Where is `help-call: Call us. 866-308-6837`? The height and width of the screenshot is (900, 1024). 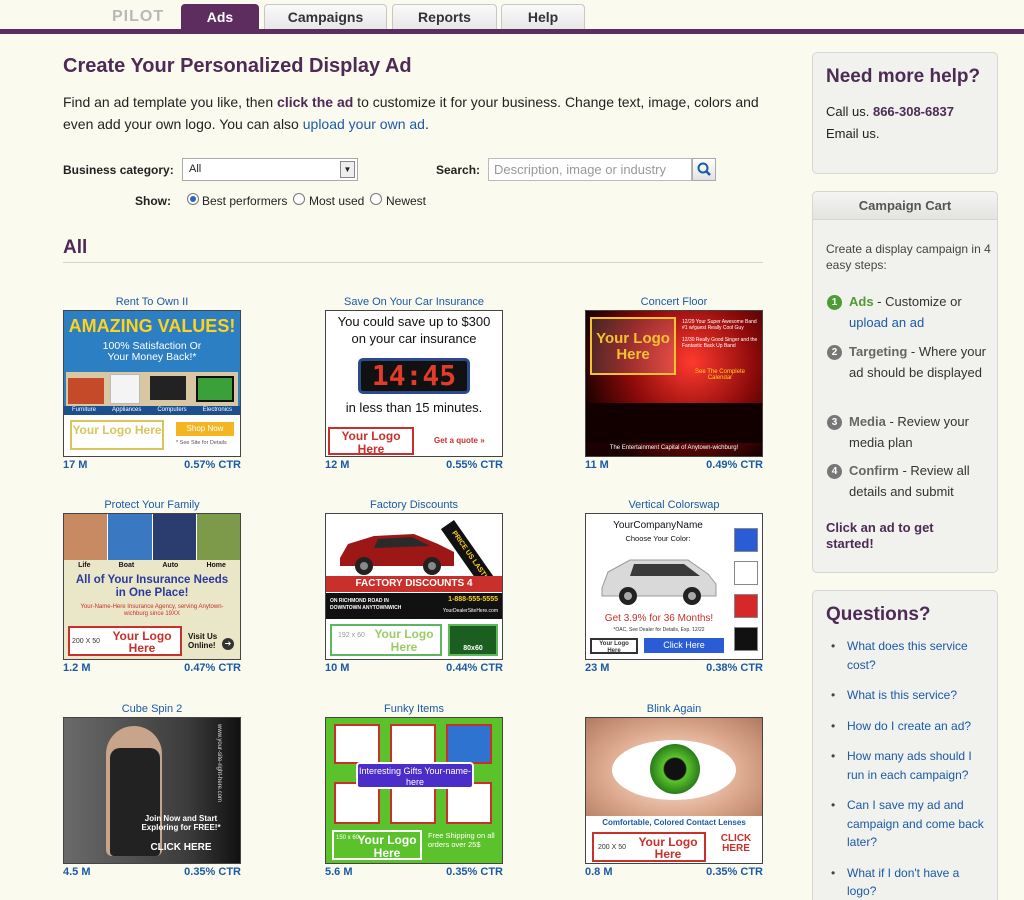
help-call: Call us. 866-308-6837 is located at coordinates (890, 112).